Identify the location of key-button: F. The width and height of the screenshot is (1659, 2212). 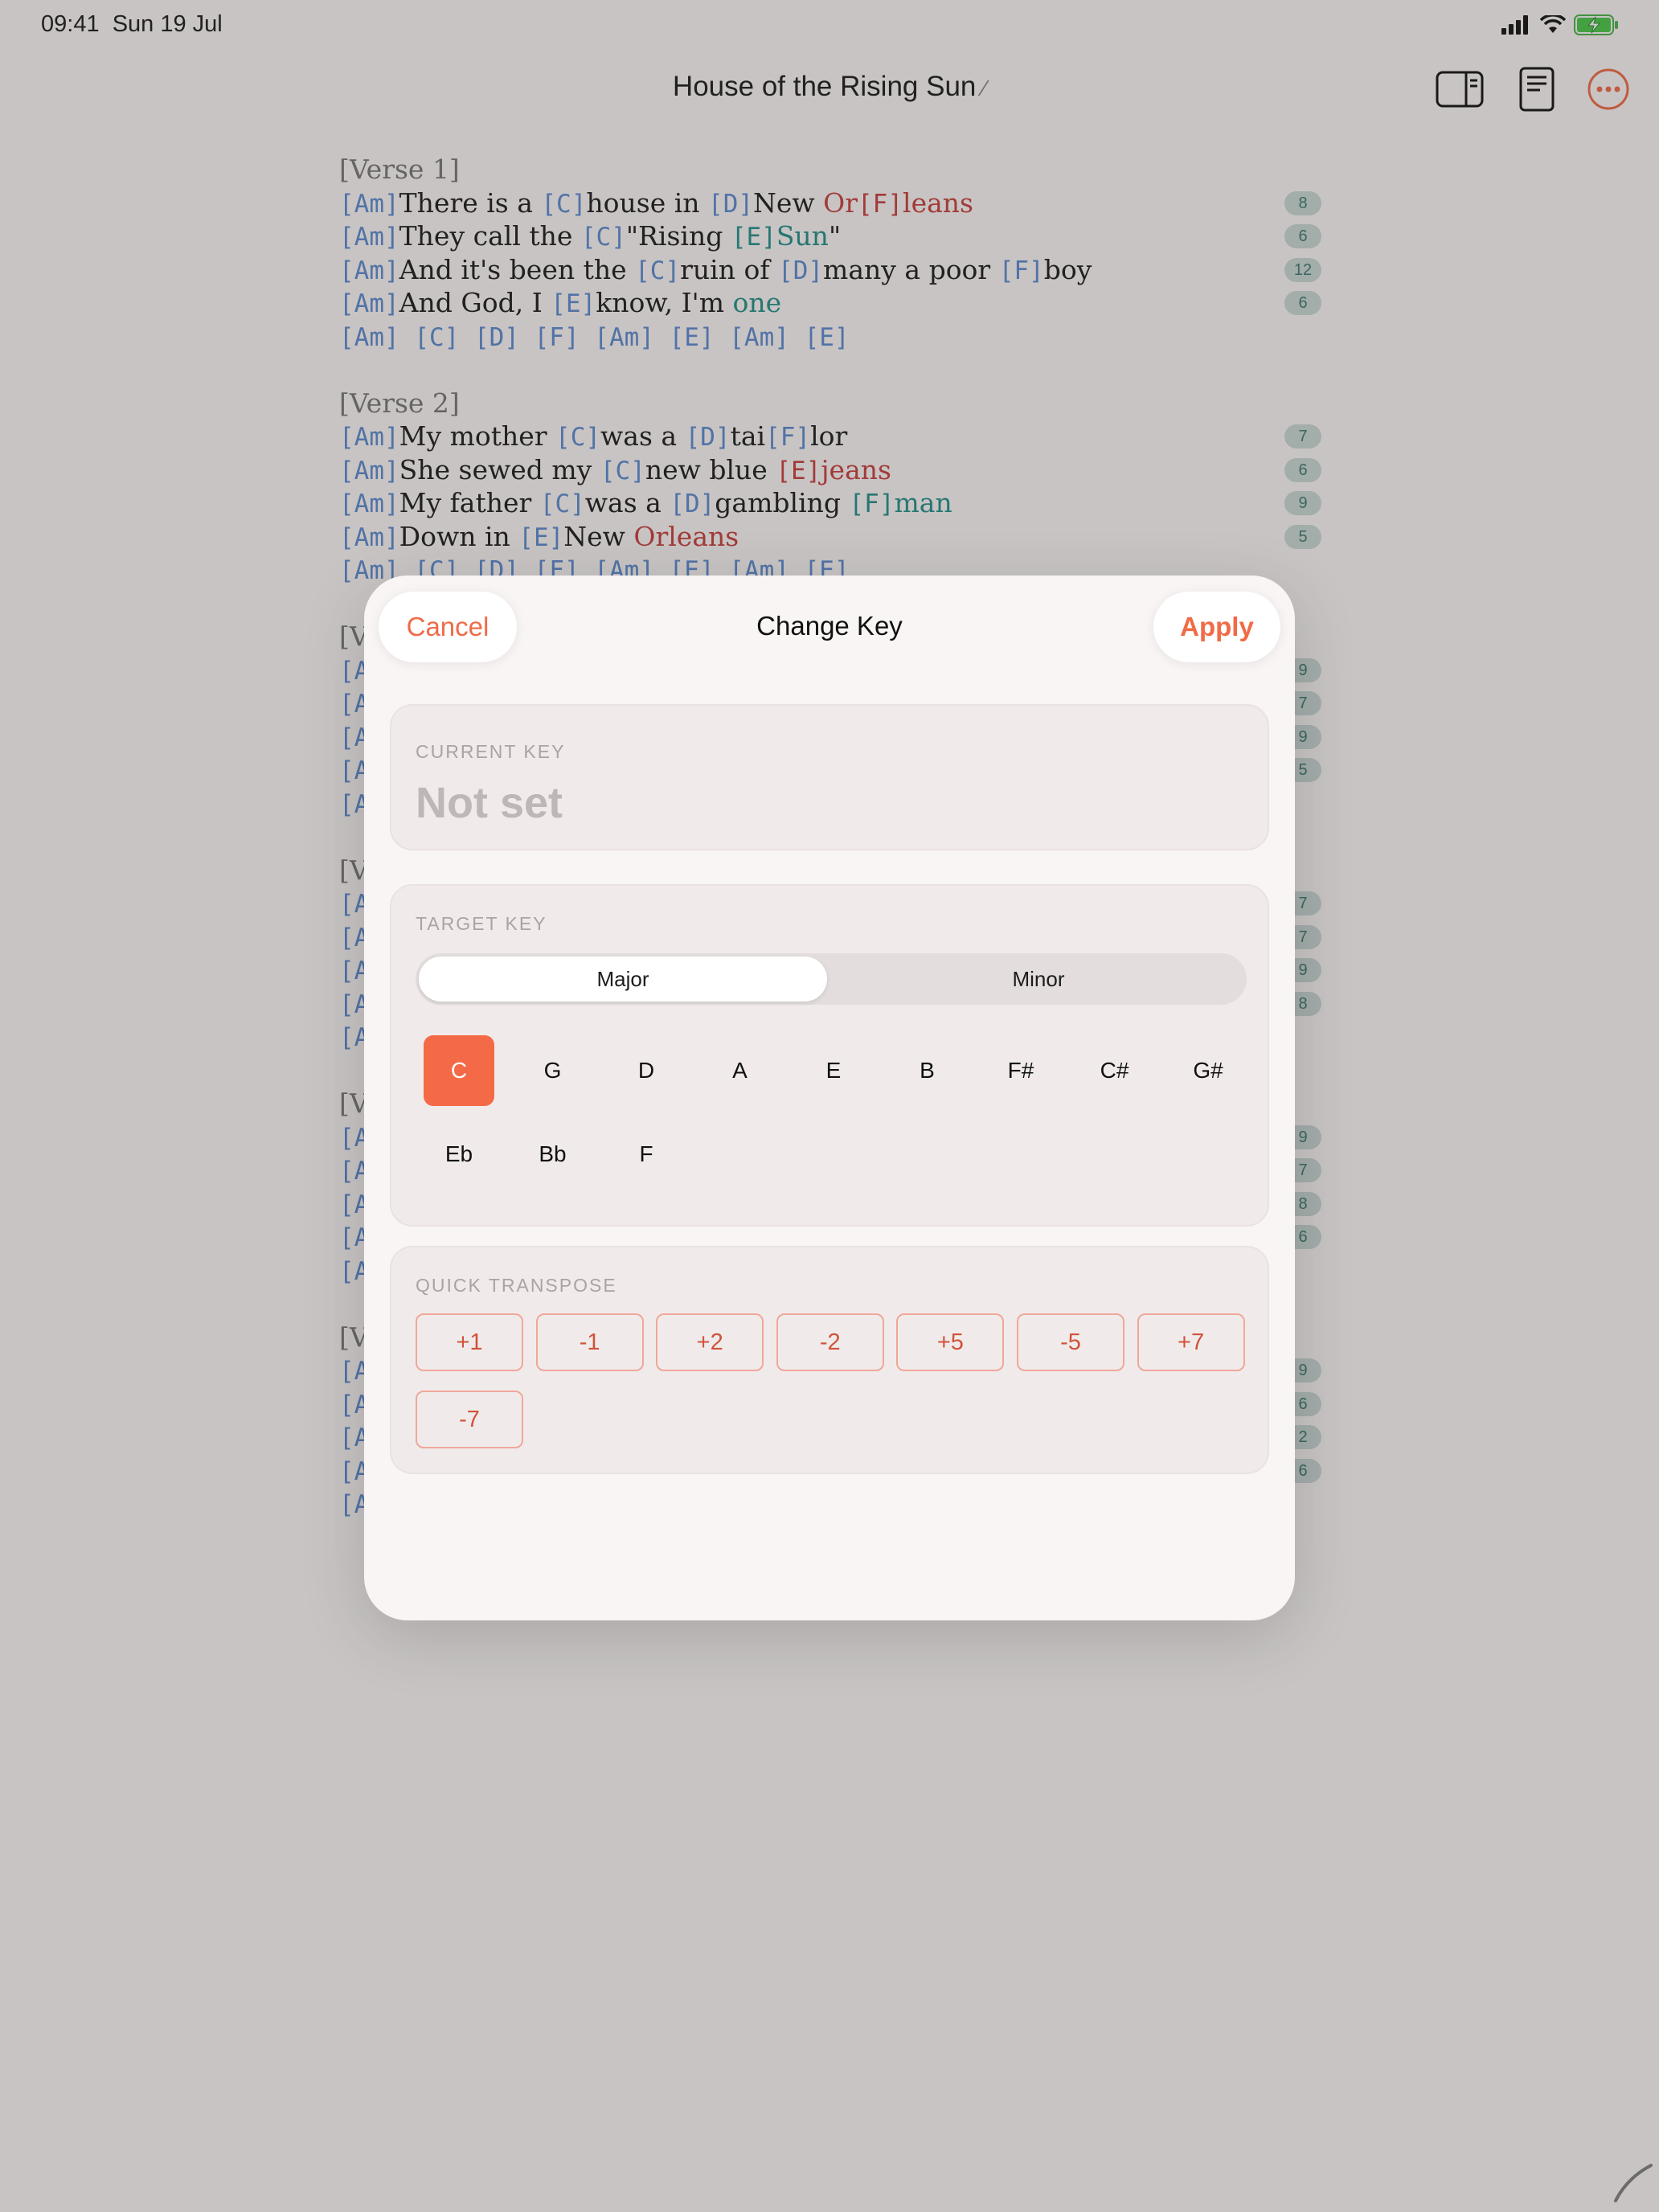
(646, 1154).